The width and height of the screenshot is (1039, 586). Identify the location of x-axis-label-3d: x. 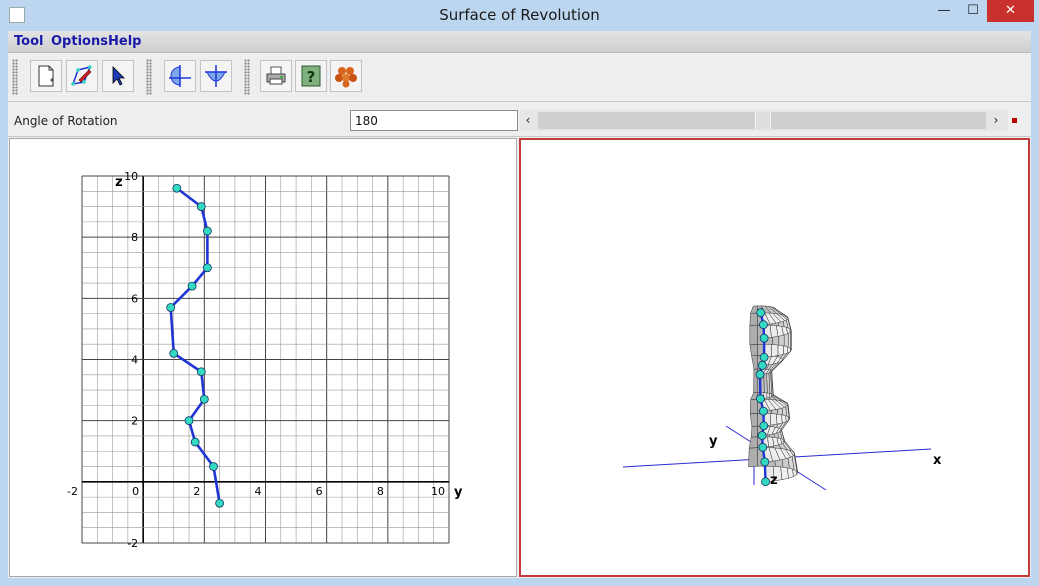
(937, 460).